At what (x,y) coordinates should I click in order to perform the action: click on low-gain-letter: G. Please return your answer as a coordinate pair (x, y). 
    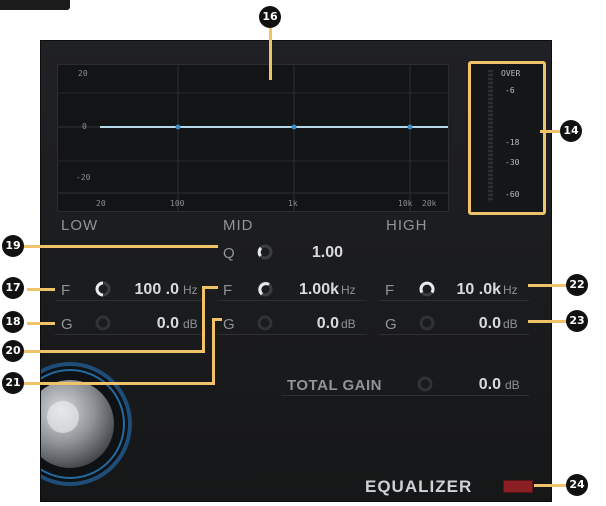
    Looking at the image, I should click on (67, 324).